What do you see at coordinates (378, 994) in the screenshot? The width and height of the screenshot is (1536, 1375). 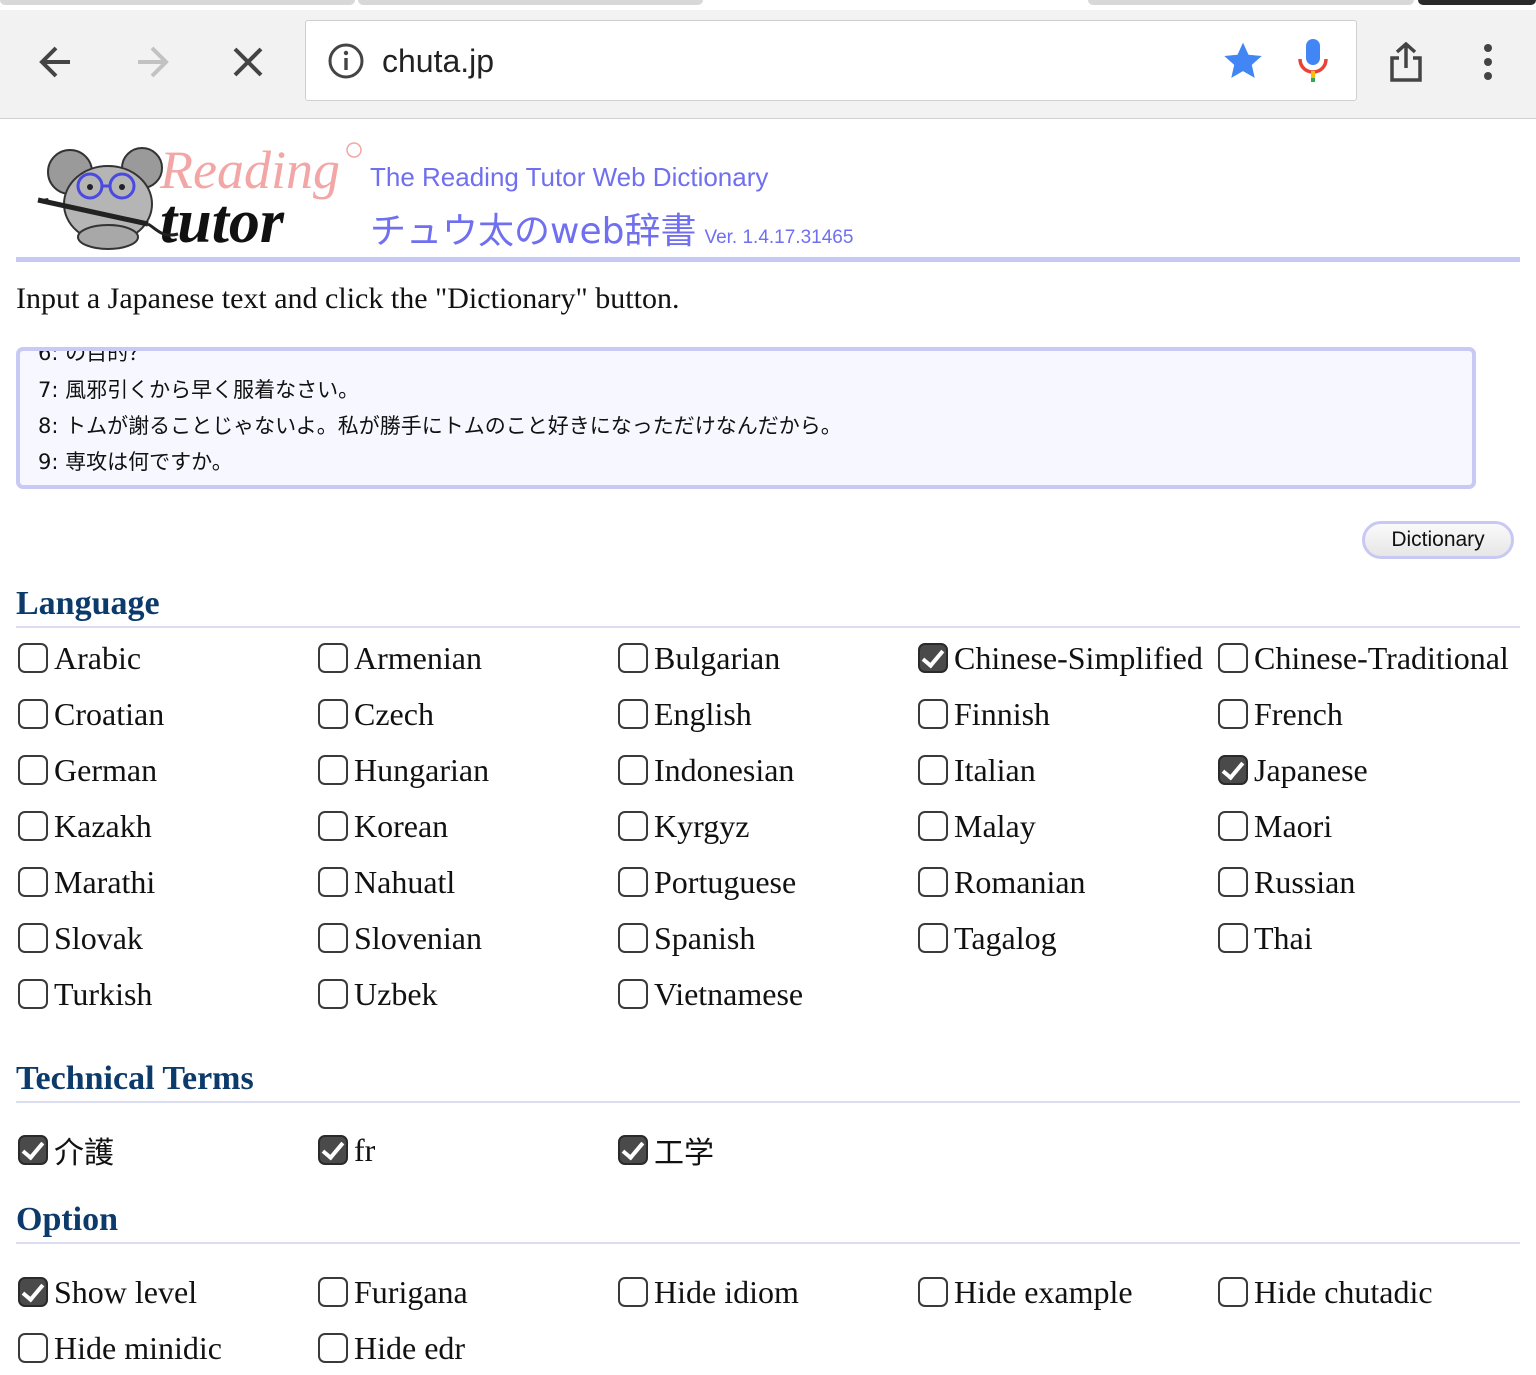 I see `language-checkbox-uzbek: Uzbek` at bounding box center [378, 994].